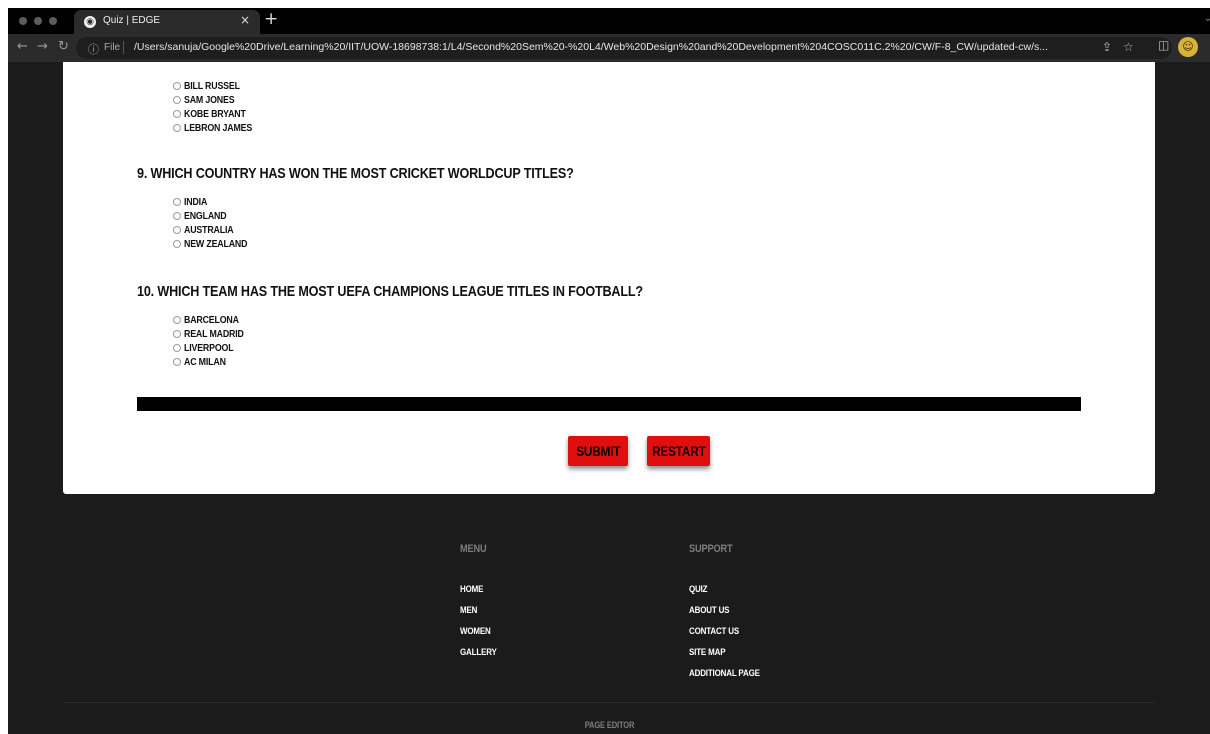 This screenshot has height=734, width=1210. I want to click on option-india: INDIA, so click(216, 202).